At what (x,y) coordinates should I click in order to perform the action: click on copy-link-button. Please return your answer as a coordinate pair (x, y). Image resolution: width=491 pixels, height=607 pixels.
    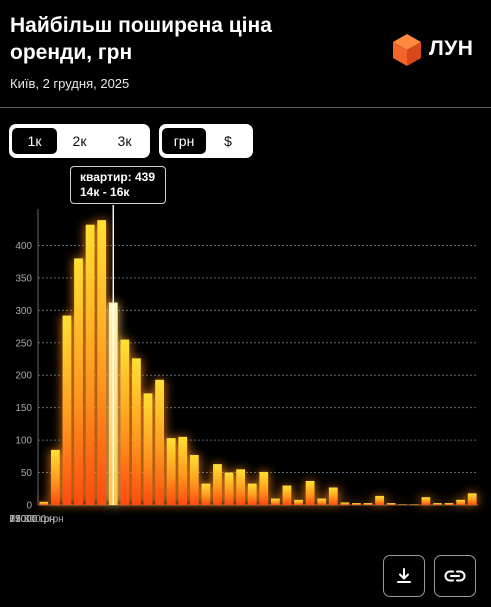
    Looking at the image, I should click on (455, 576).